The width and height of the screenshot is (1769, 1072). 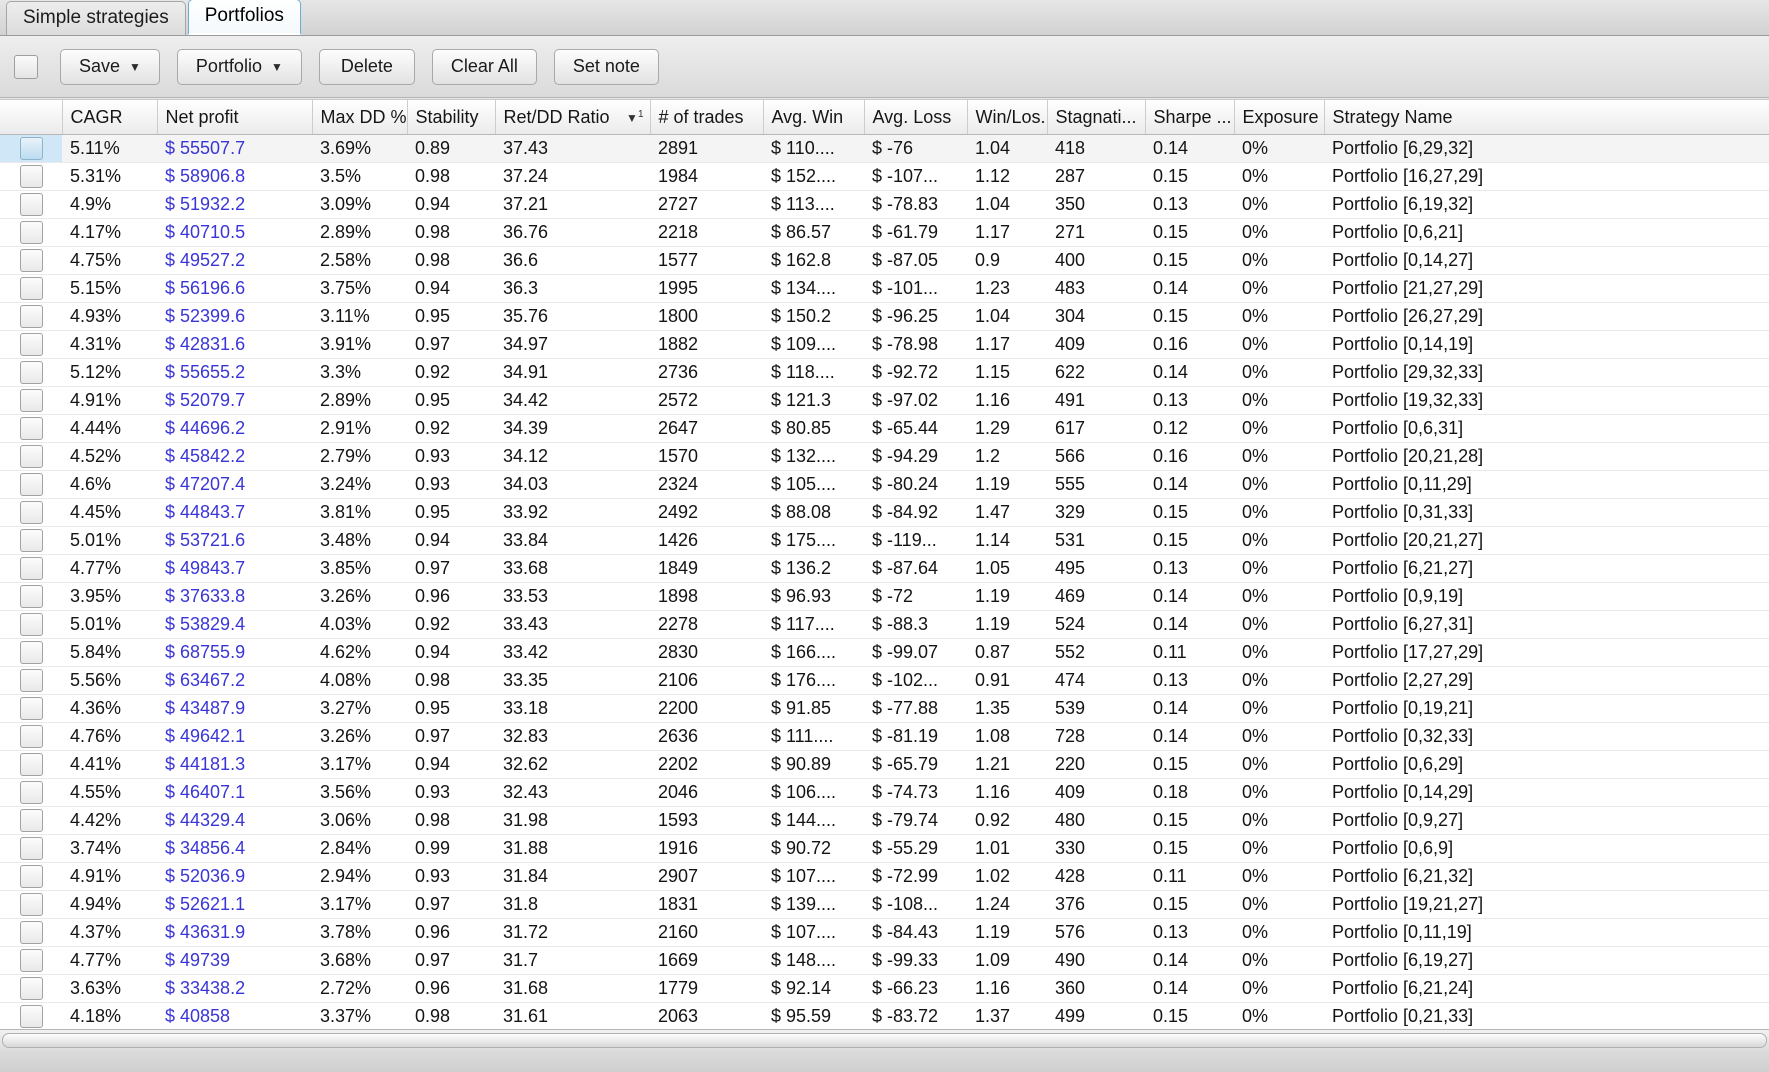 I want to click on scrollbar-thumb, so click(x=884, y=1040).